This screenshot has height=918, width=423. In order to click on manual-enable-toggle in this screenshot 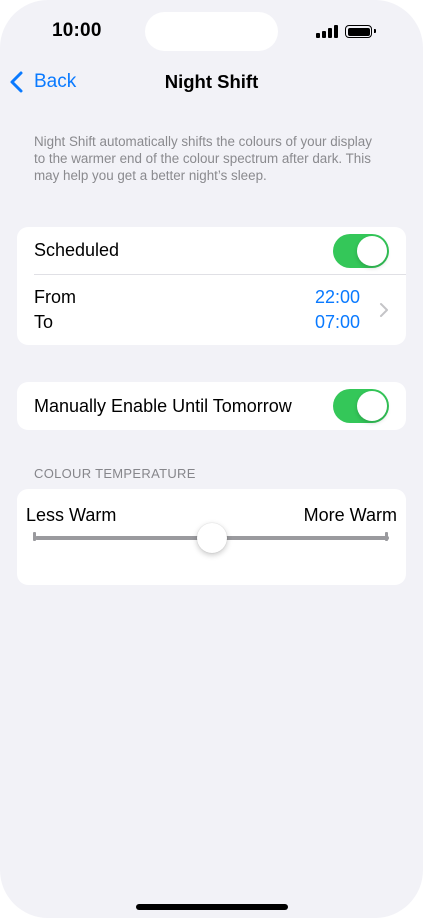, I will do `click(361, 406)`.